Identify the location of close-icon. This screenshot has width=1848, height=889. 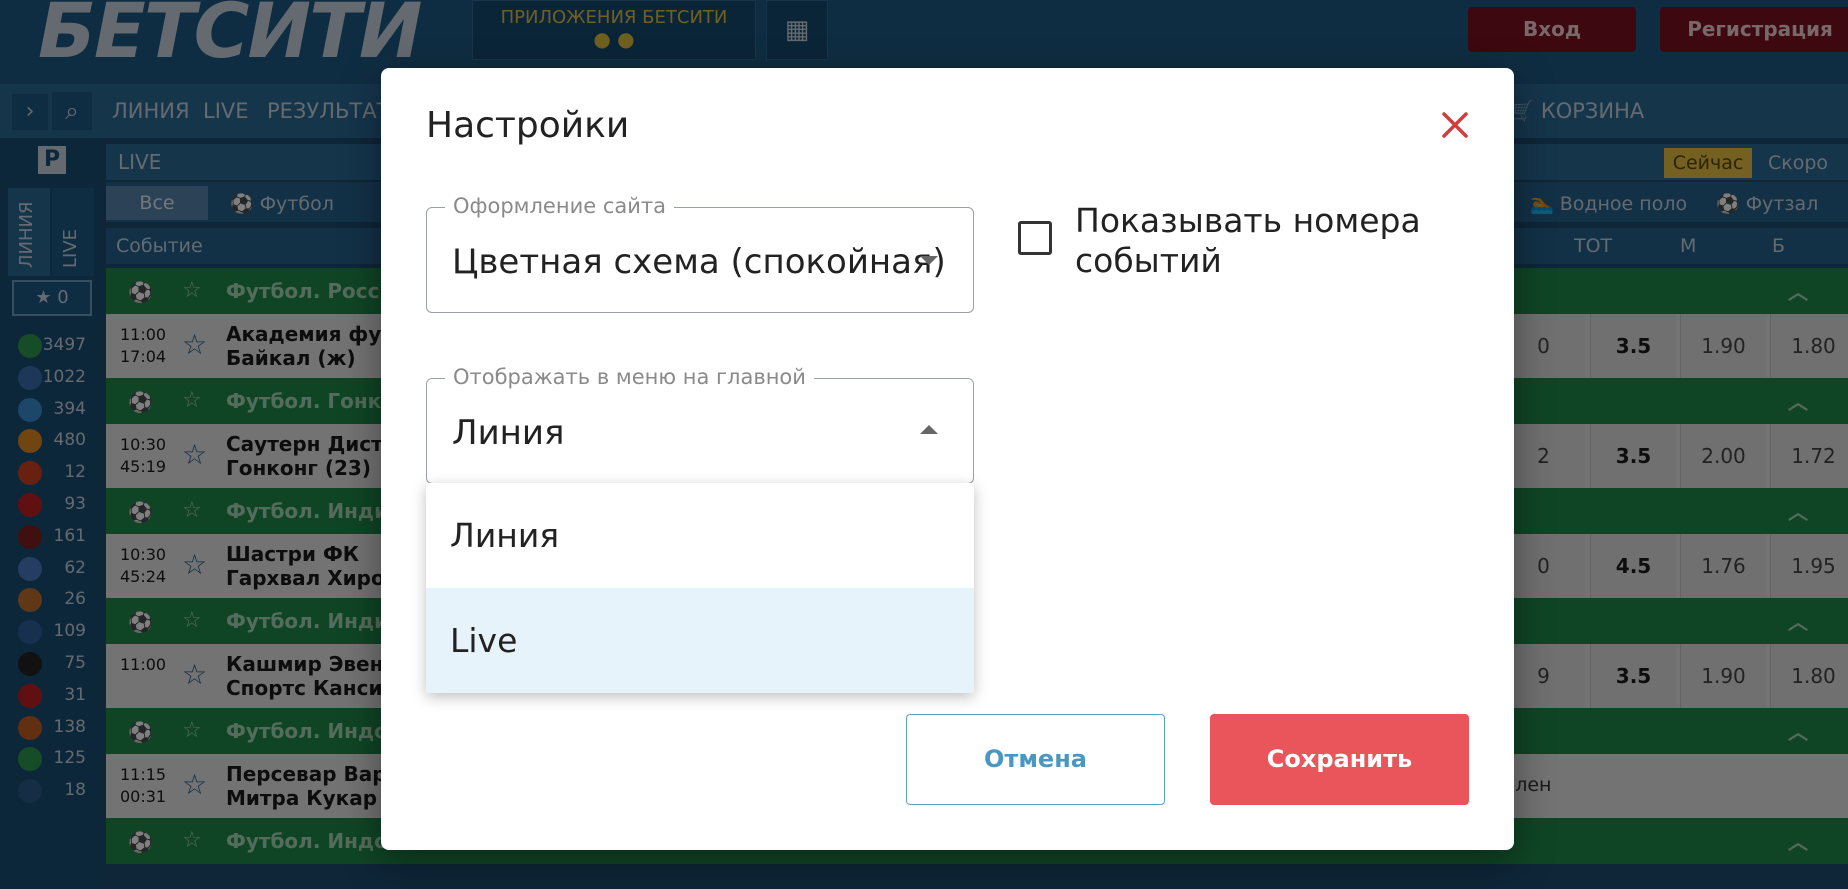
(1455, 125).